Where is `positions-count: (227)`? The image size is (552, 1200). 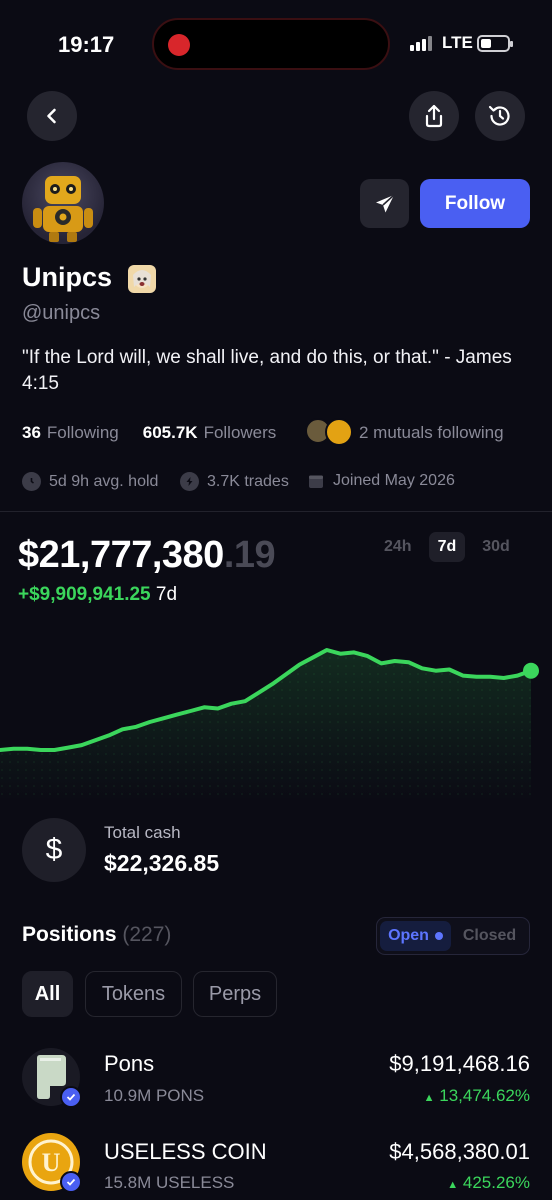 positions-count: (227) is located at coordinates (147, 934).